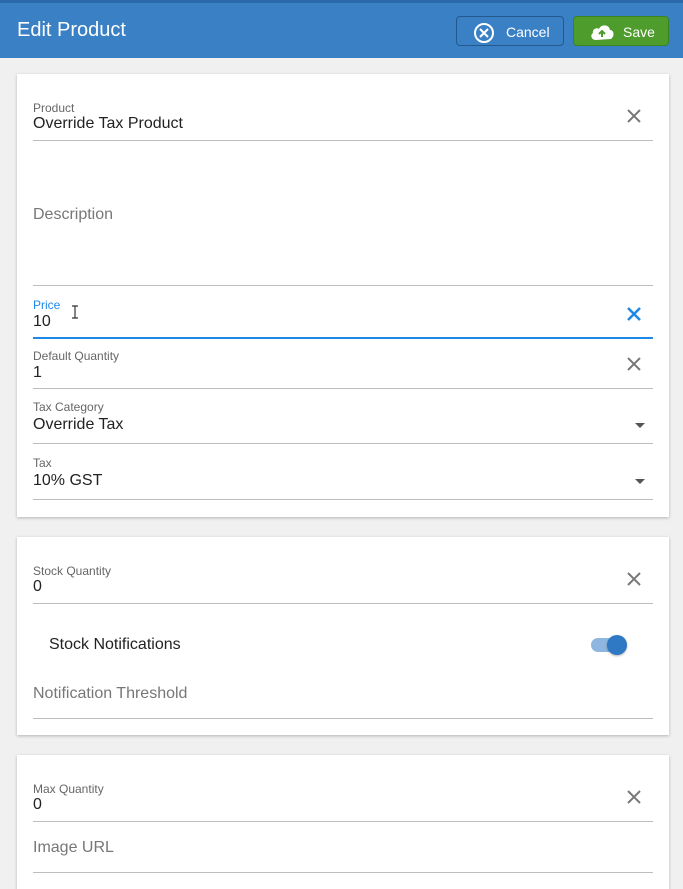 Image resolution: width=683 pixels, height=889 pixels. What do you see at coordinates (108, 123) in the screenshot?
I see `product-value: Override Tax Product` at bounding box center [108, 123].